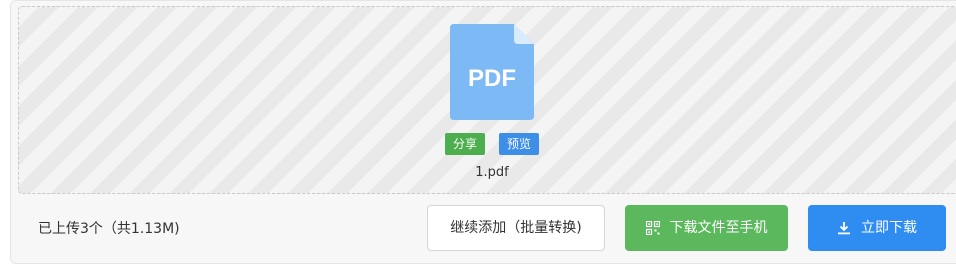  What do you see at coordinates (109, 229) in the screenshot?
I see `upload-status: 已上传3个（共1.13M)` at bounding box center [109, 229].